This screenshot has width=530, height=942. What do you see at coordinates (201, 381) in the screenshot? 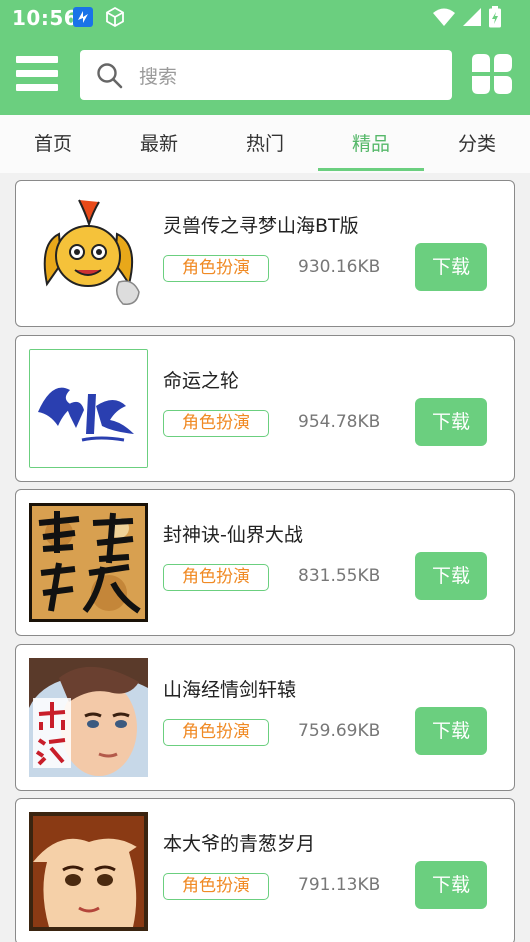
I see `app-title: 命运之轮` at bounding box center [201, 381].